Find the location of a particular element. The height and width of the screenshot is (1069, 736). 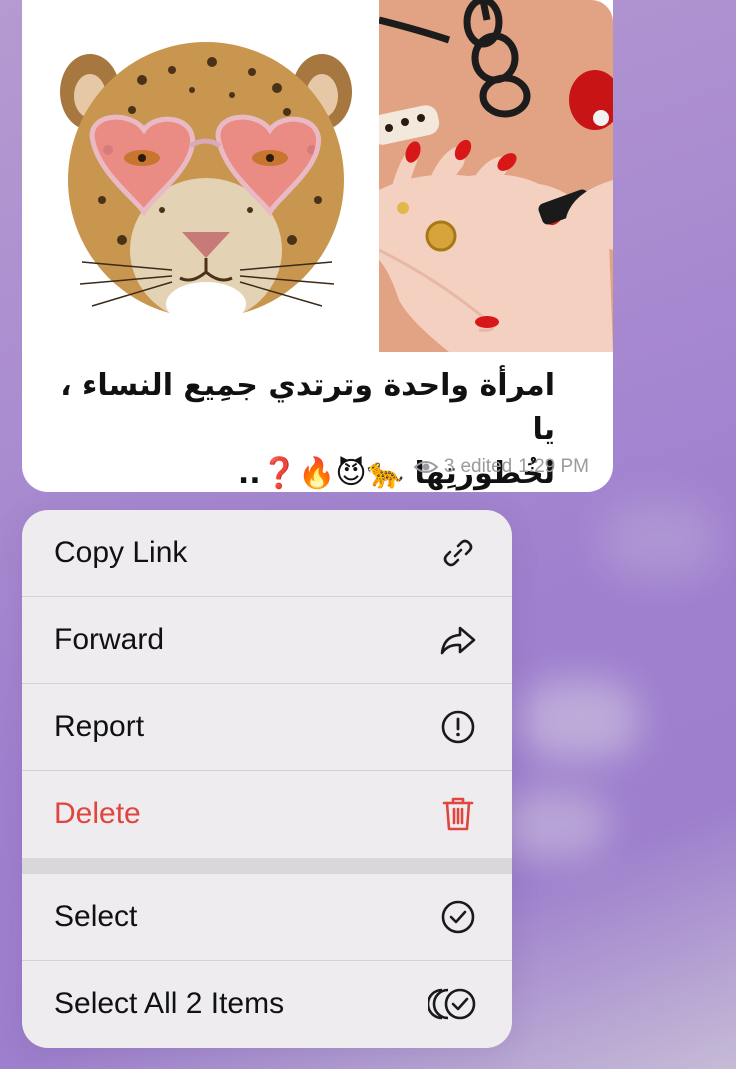

link-icon is located at coordinates (458, 553).